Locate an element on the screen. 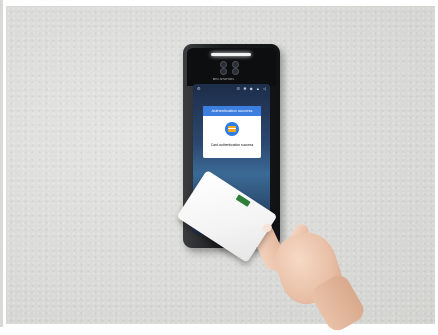 The height and width of the screenshot is (335, 438). card-stripe is located at coordinates (232, 128).